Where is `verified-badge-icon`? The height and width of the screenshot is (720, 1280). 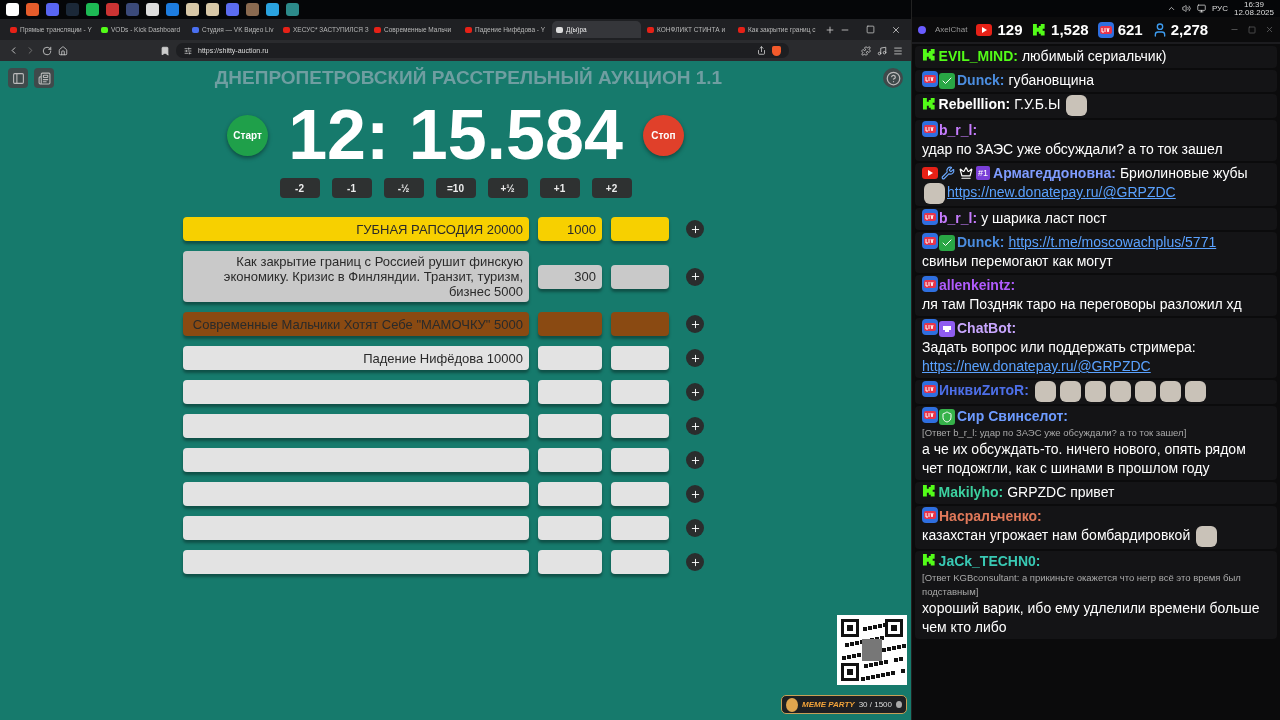 verified-badge-icon is located at coordinates (947, 81).